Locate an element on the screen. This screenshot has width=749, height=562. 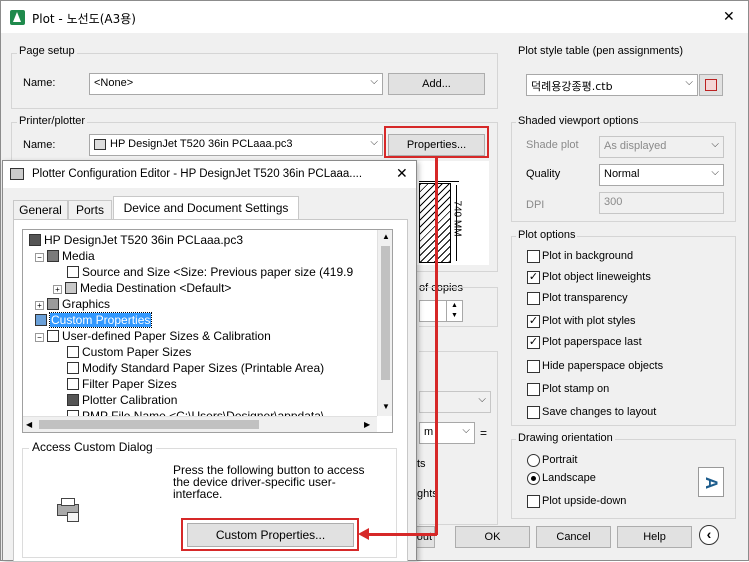
editor-close-icon: ✕ is located at coordinates (402, 173).